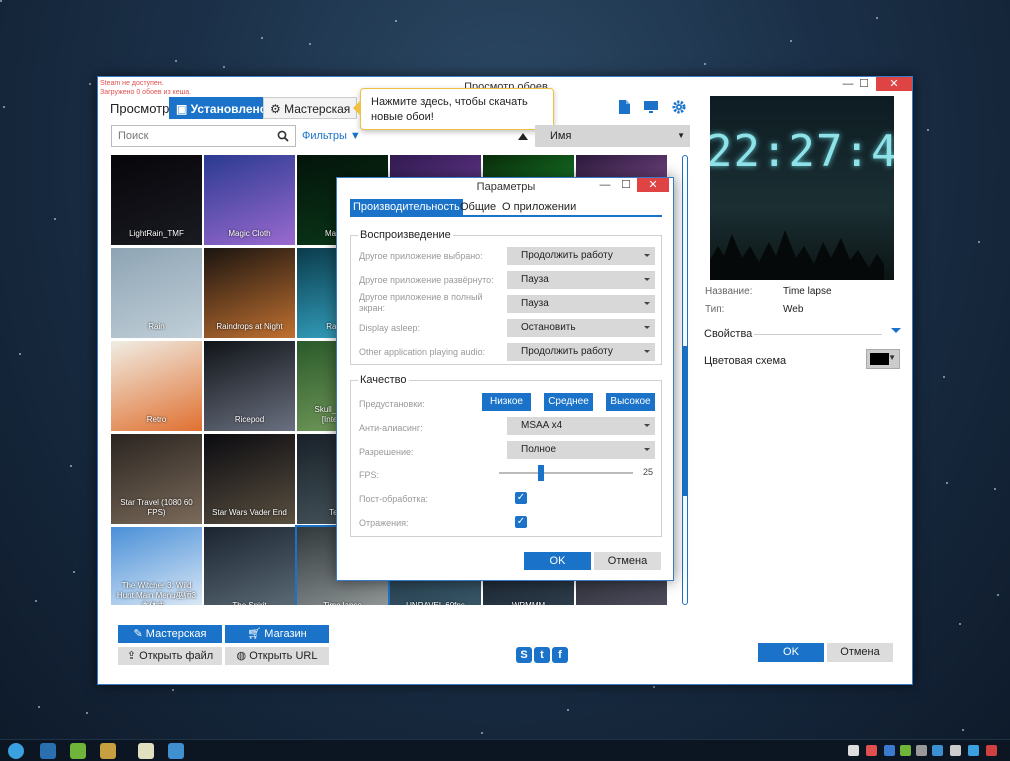 The width and height of the screenshot is (1010, 761). I want to click on search-input, so click(192, 136).